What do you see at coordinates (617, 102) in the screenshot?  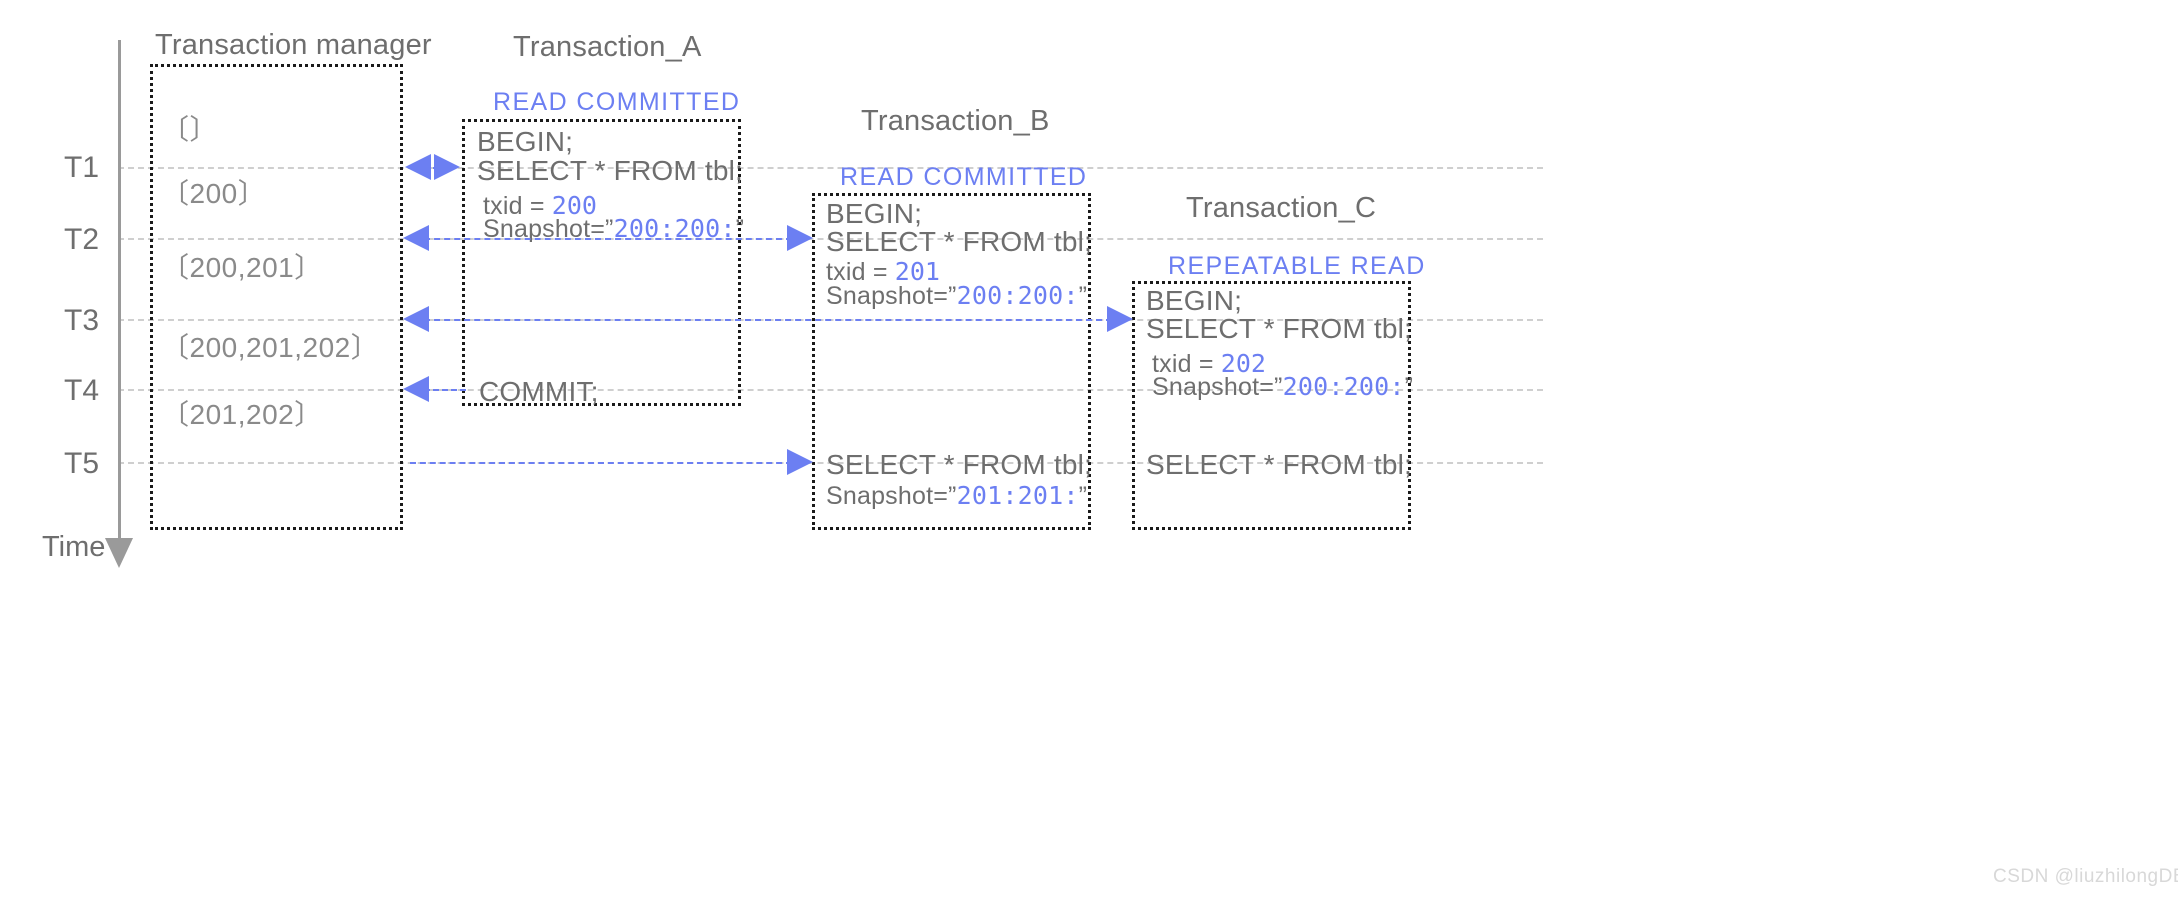 I see `transaction-a-isolation-level: READ COMMITTED` at bounding box center [617, 102].